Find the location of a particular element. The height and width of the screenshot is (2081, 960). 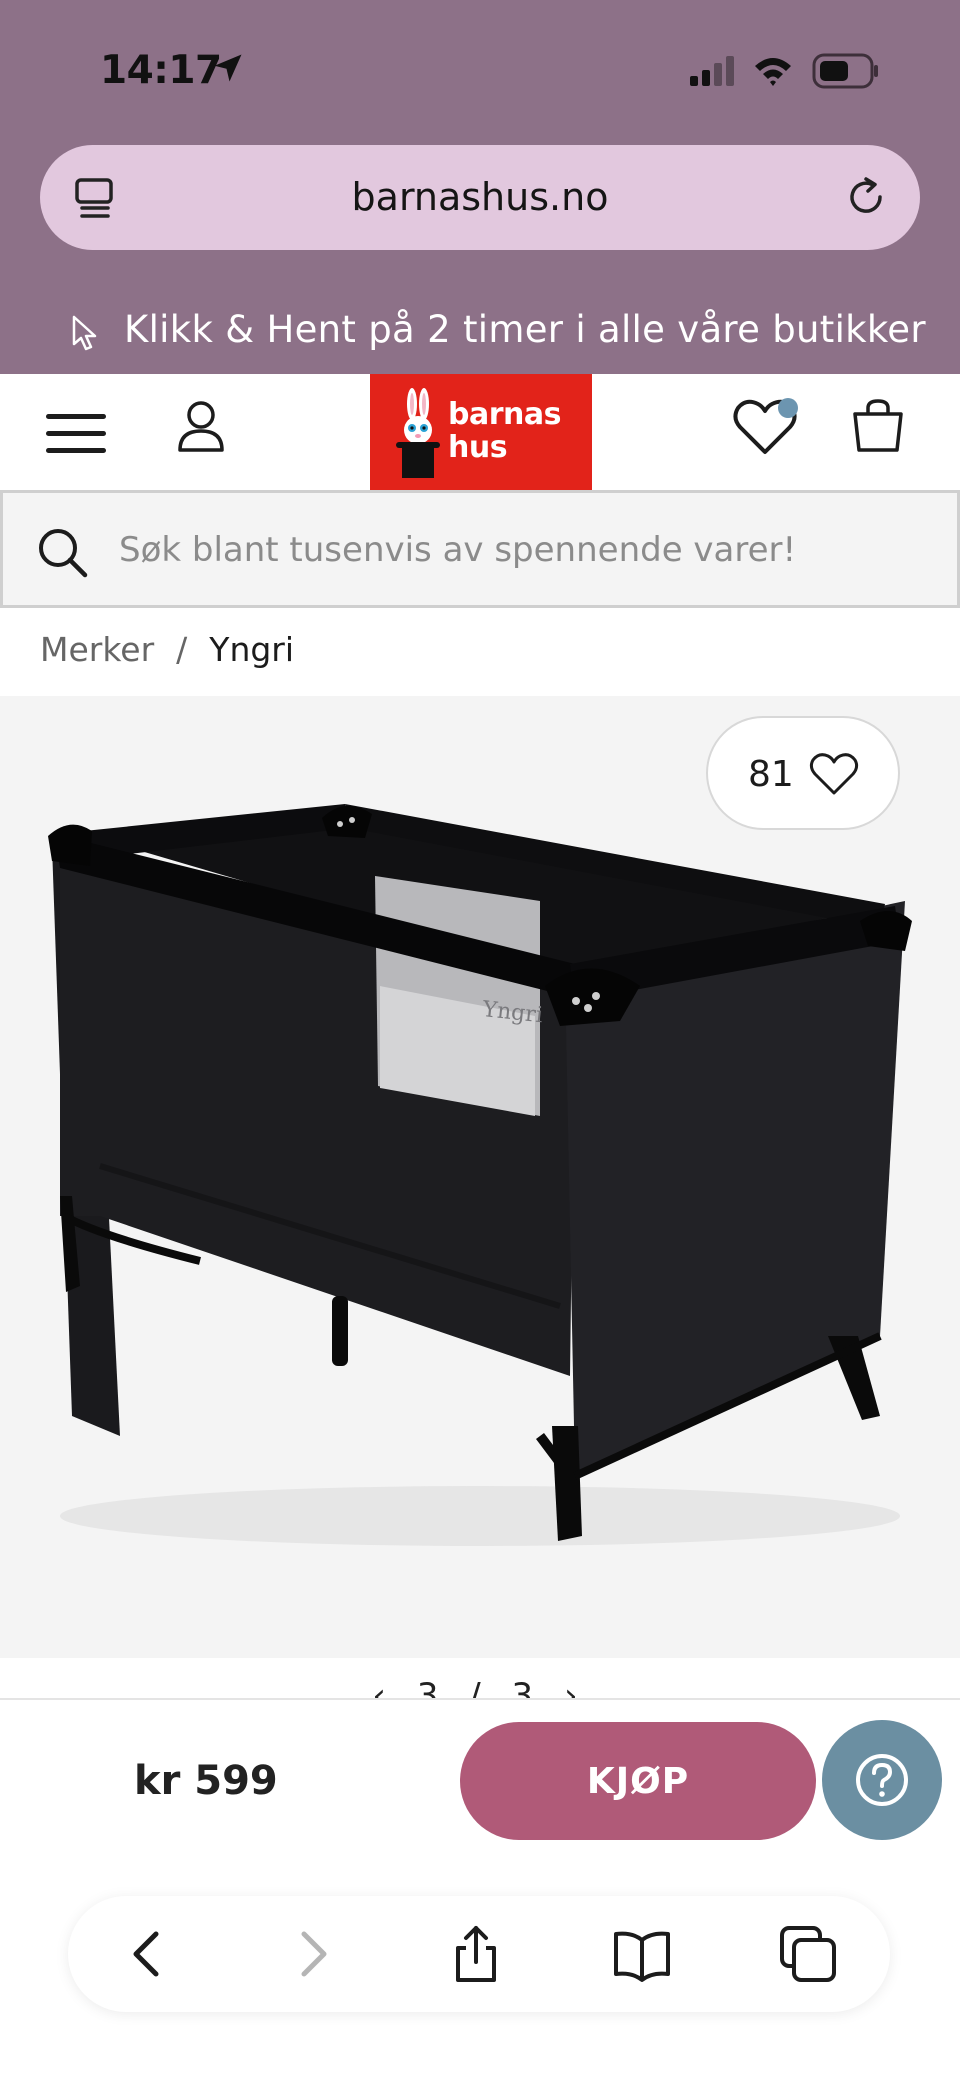

help-button is located at coordinates (882, 1780).